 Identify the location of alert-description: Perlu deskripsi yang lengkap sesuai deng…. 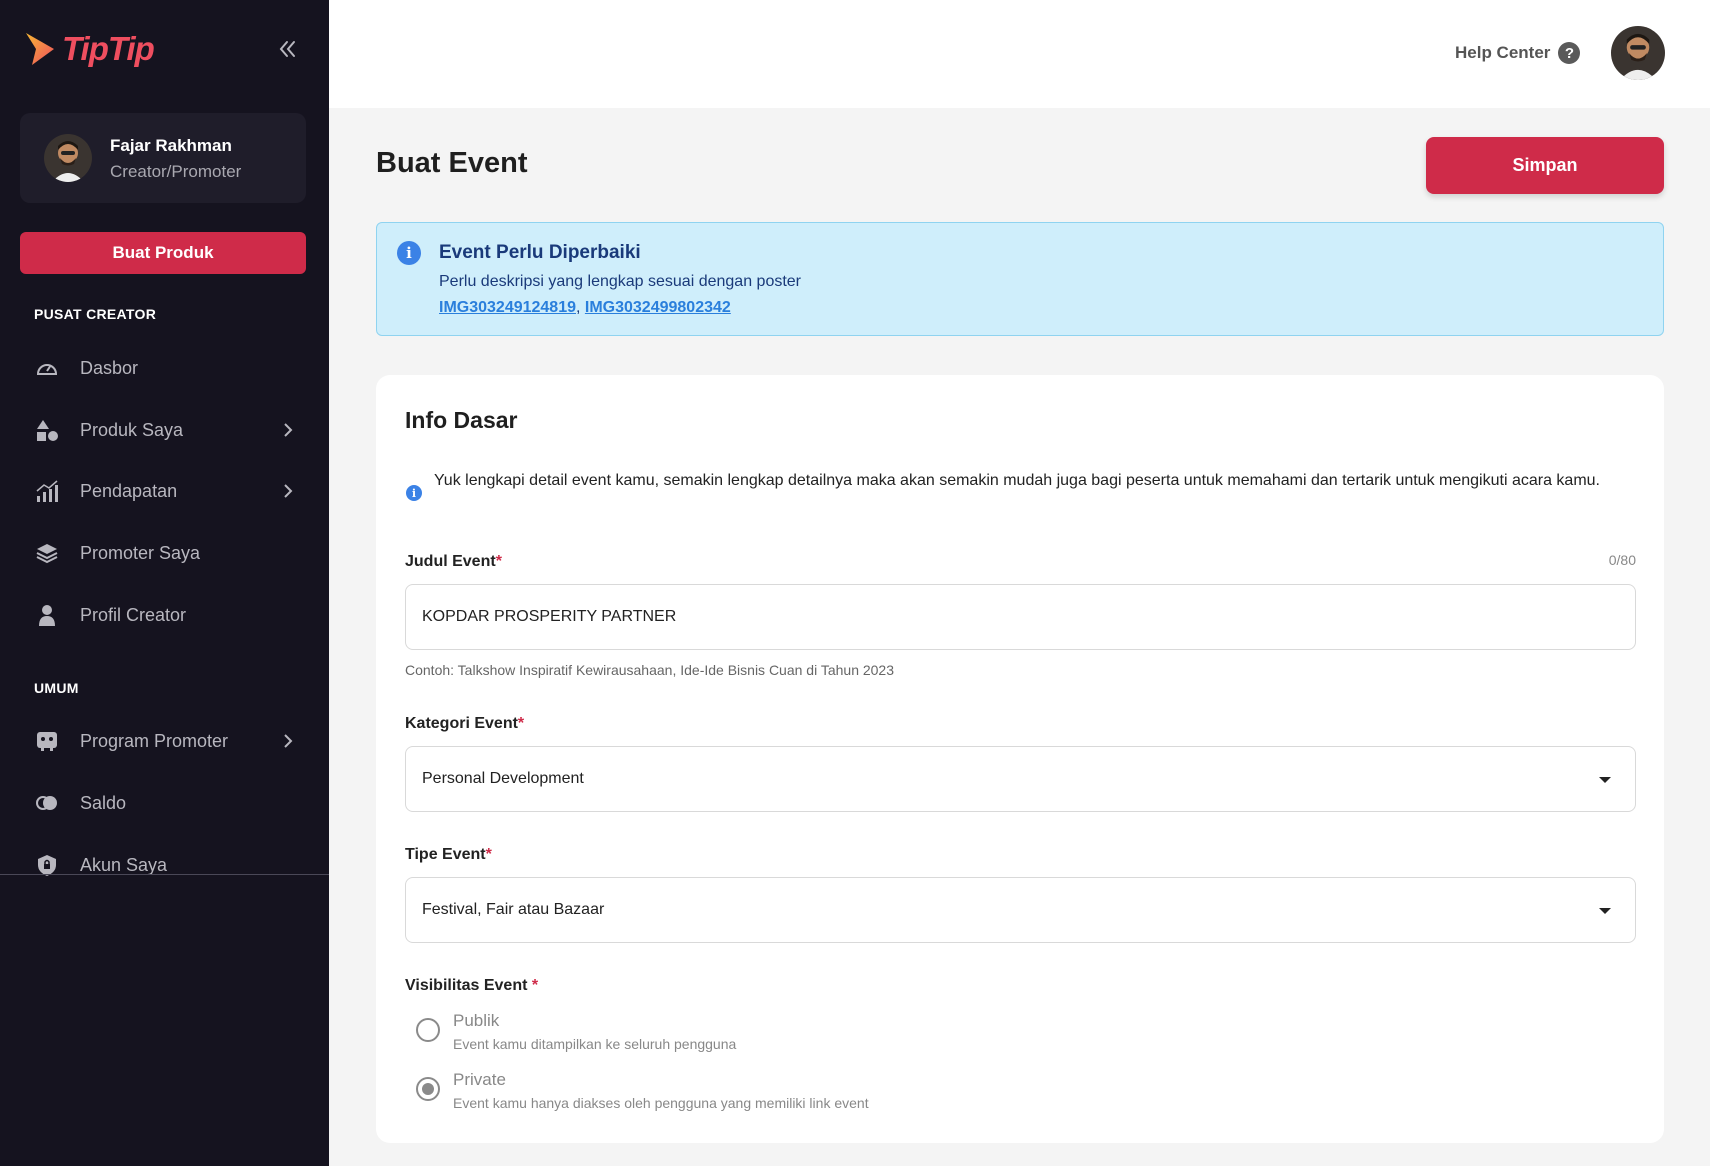
(620, 281).